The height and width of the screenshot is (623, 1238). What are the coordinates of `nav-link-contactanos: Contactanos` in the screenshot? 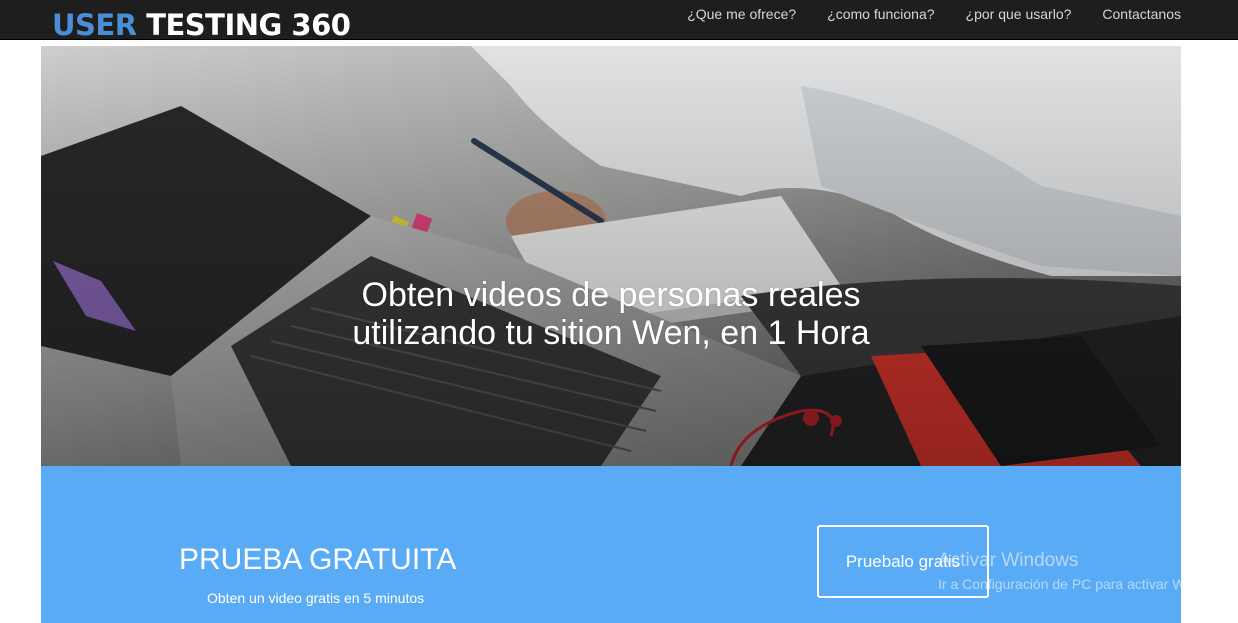 It's located at (1141, 14).